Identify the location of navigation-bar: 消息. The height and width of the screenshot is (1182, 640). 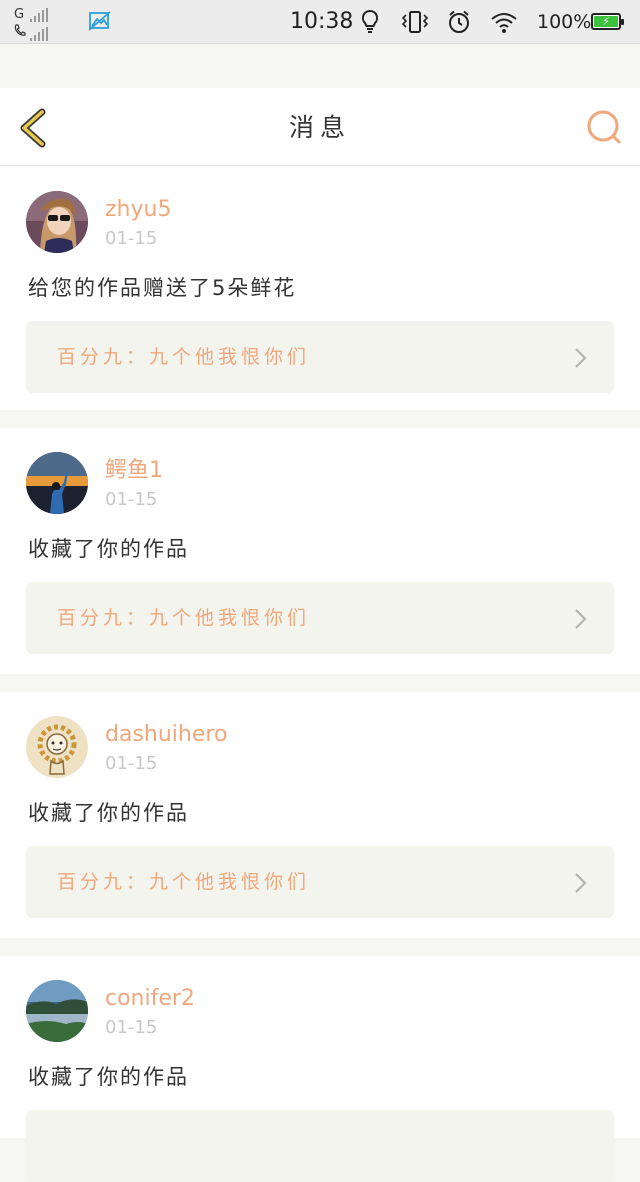
(320, 127).